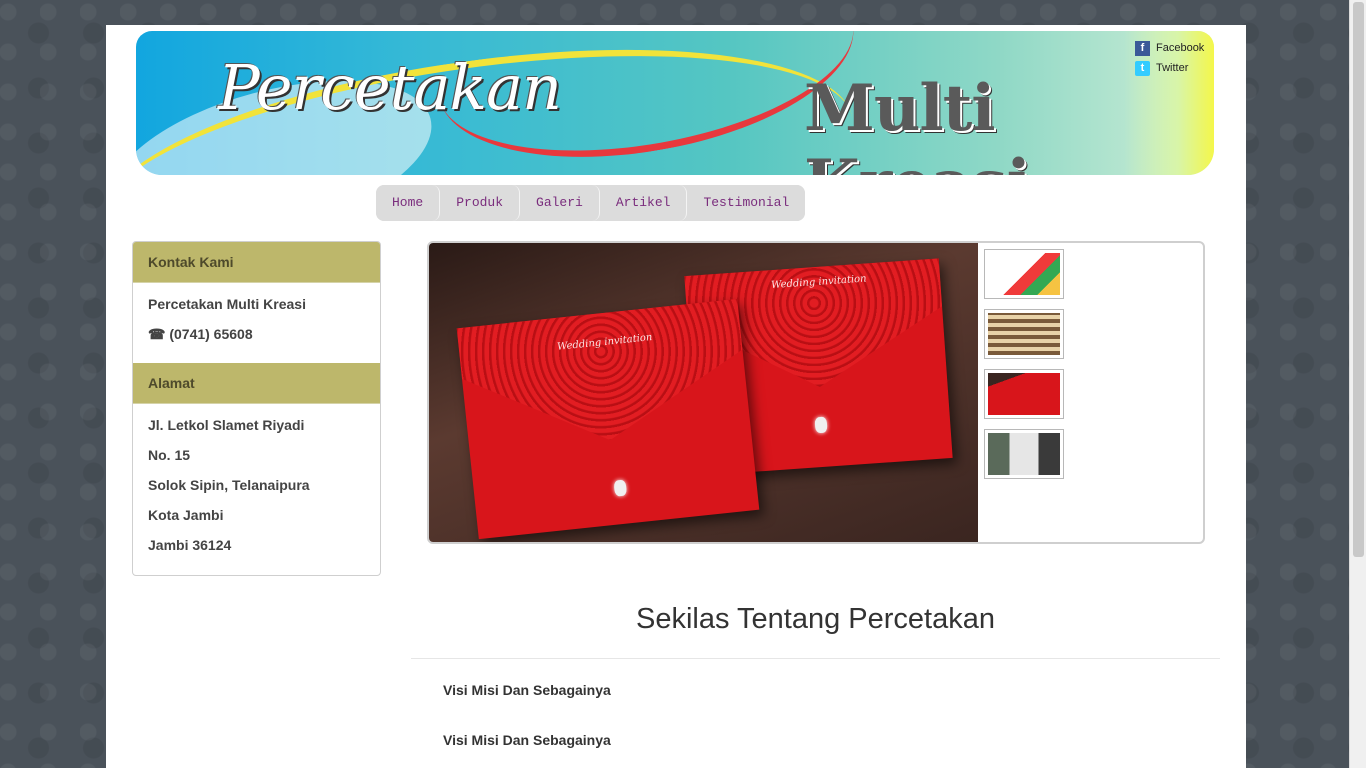 The width and height of the screenshot is (1366, 768). Describe the element at coordinates (815, 619) in the screenshot. I see `section-title: Sekilas Tentang Percetakan` at that location.